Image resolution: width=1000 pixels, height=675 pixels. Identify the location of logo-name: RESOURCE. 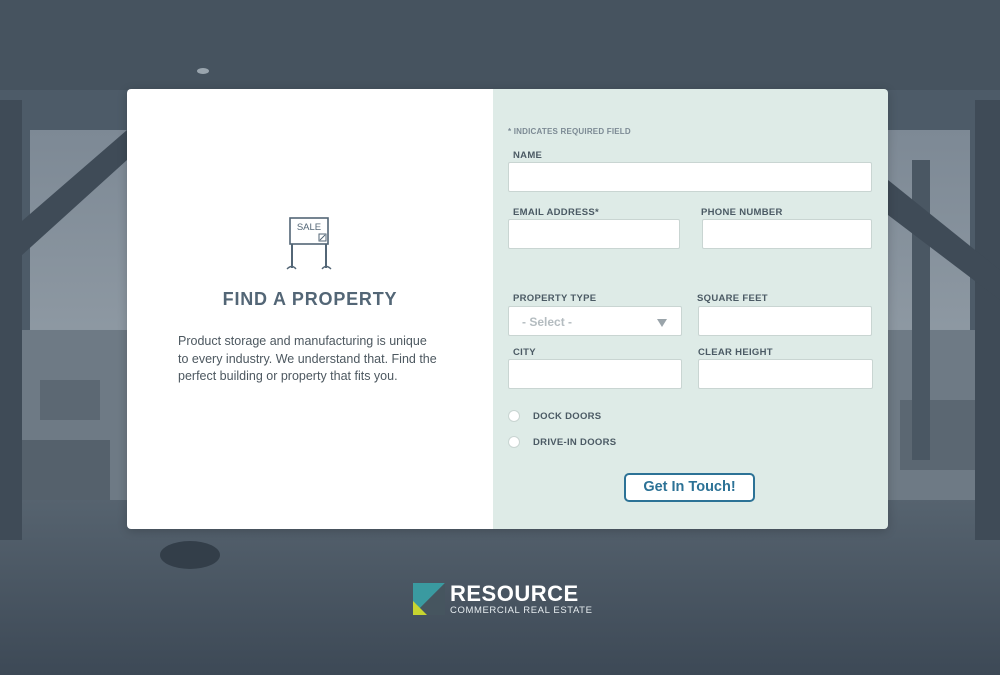
(514, 593).